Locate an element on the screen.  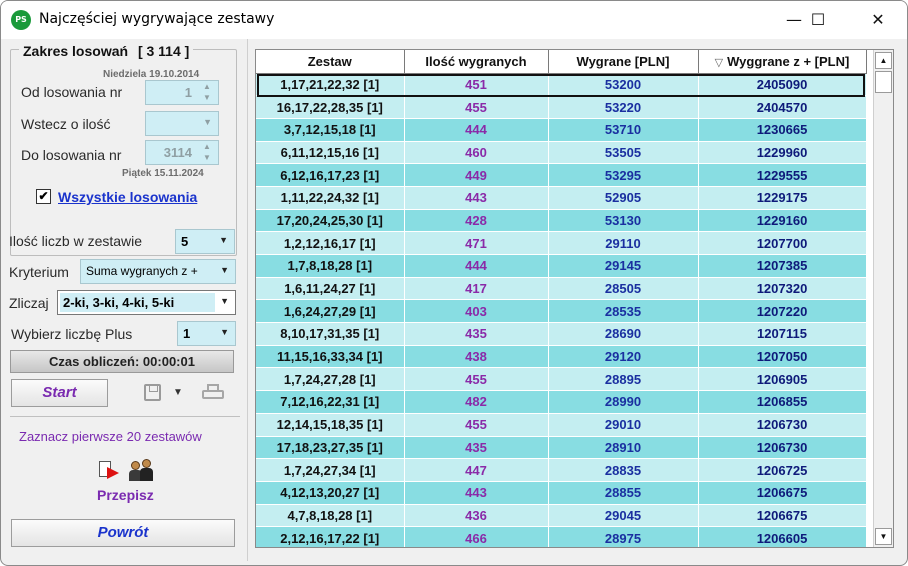
cell-winnings: 52905 is located at coordinates (623, 198).